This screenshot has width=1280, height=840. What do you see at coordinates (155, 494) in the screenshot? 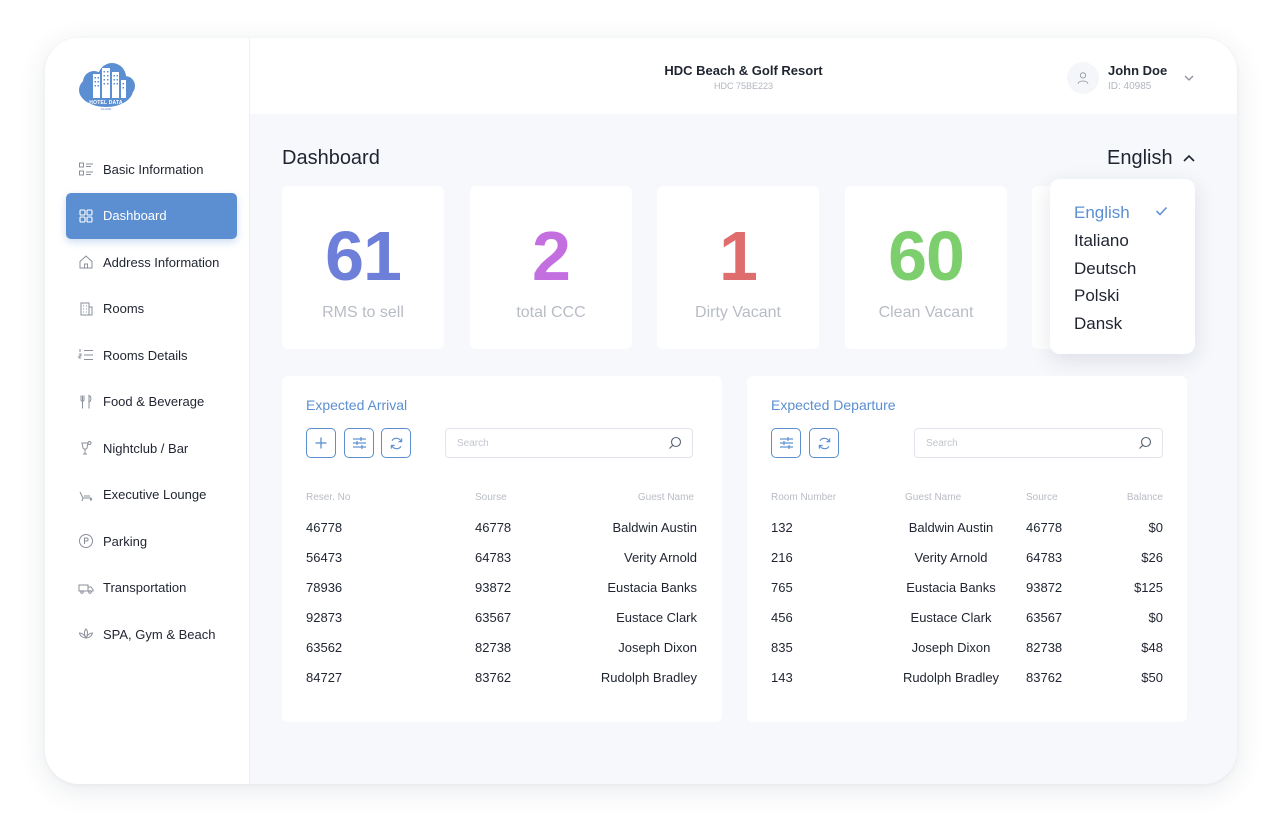
I see `sidebar-item-label: Executive Lounge` at bounding box center [155, 494].